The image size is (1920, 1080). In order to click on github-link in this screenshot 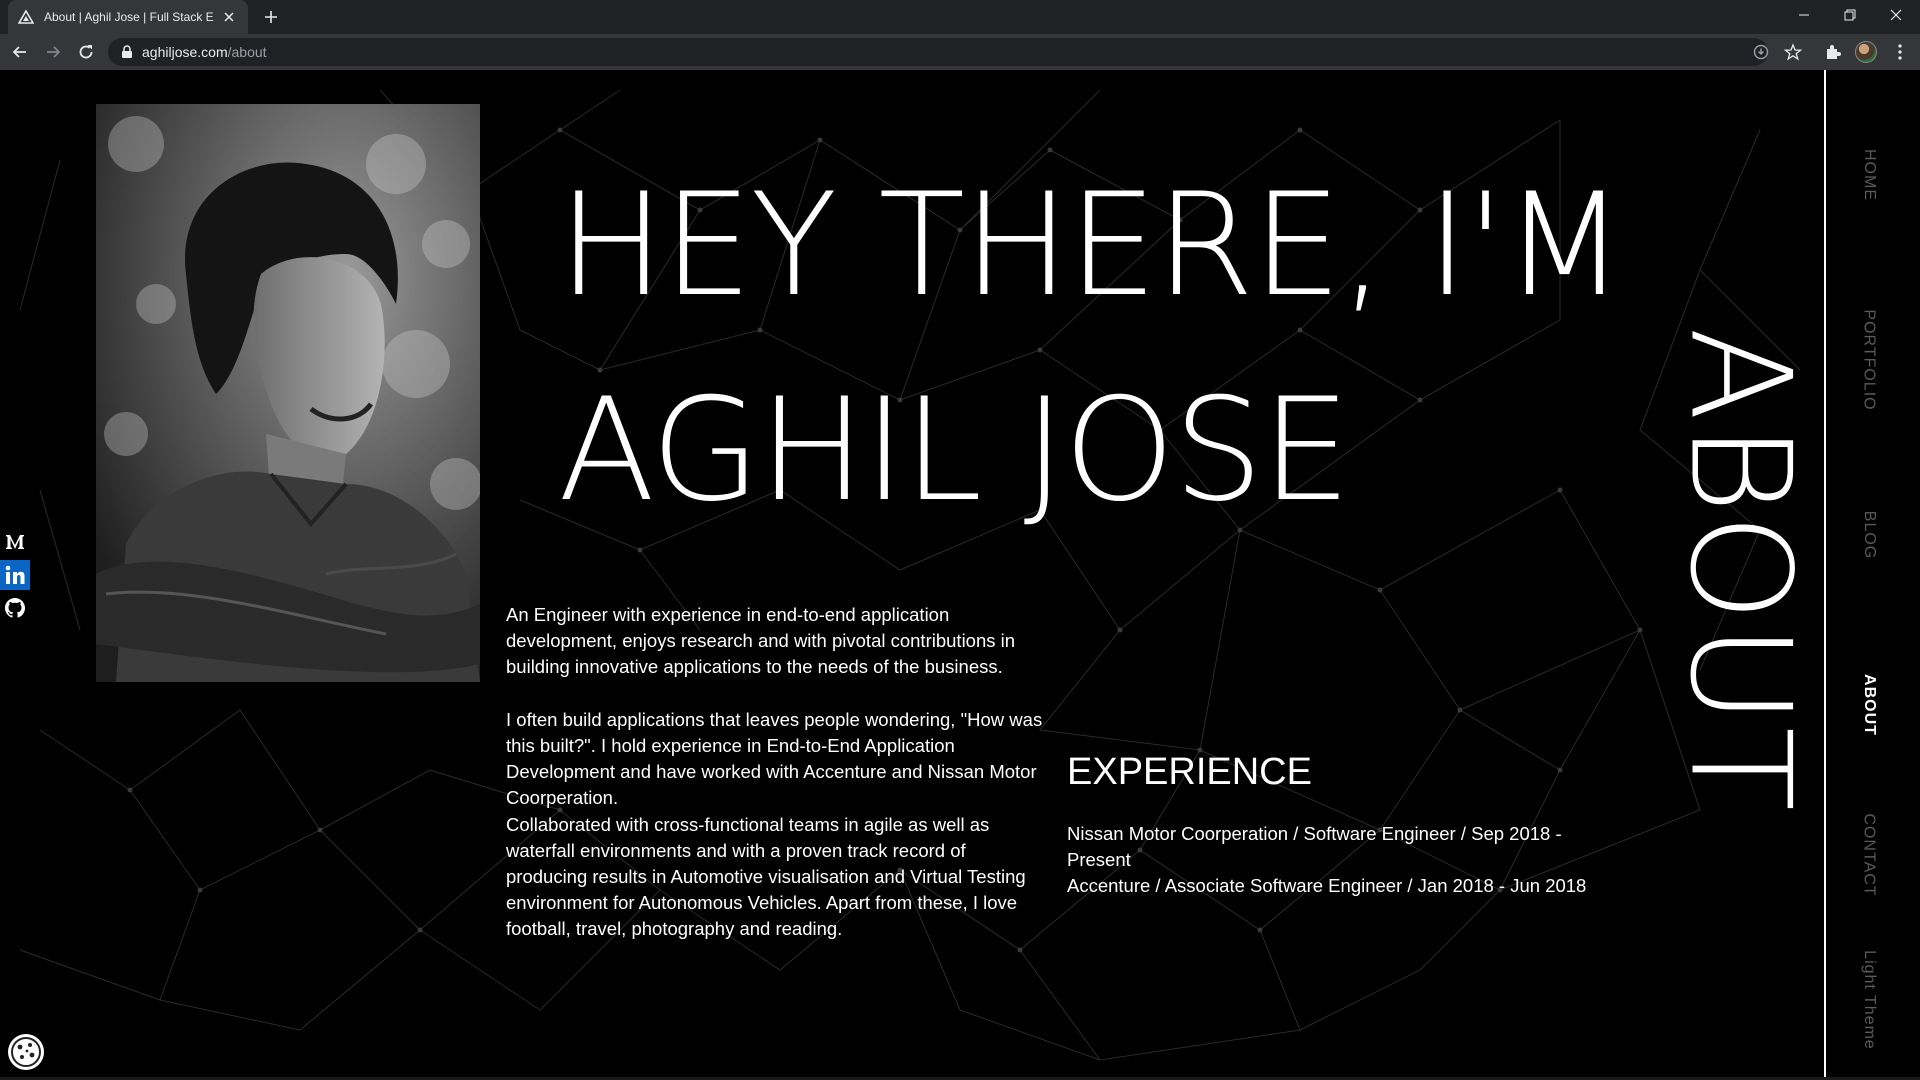, I will do `click(15, 608)`.